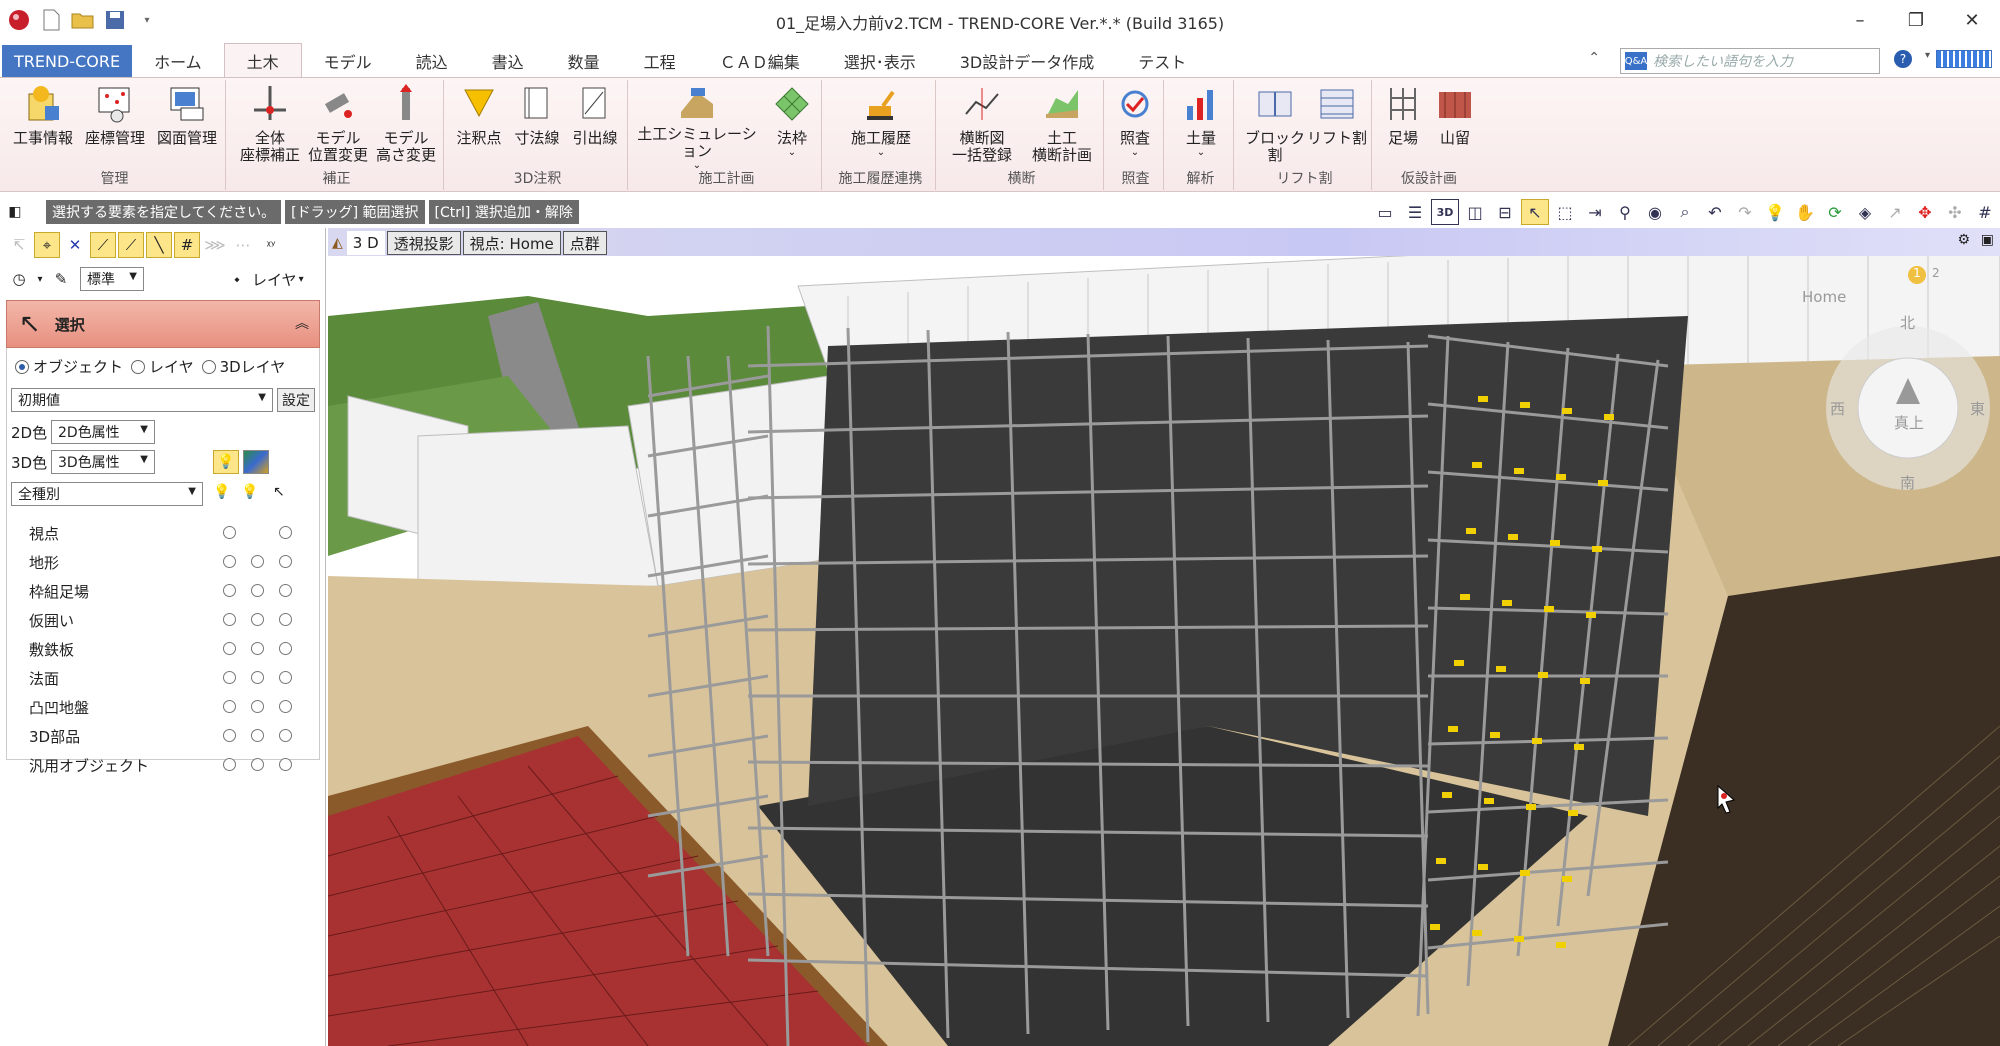  What do you see at coordinates (164, 764) in the screenshot?
I see `category-row: 汎用オブジェクト` at bounding box center [164, 764].